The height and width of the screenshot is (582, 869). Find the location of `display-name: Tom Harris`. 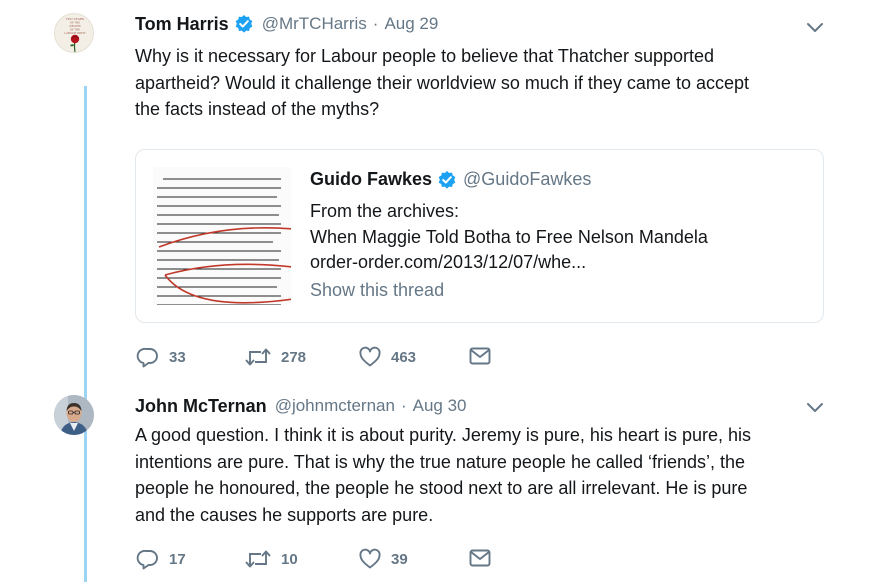

display-name: Tom Harris is located at coordinates (182, 24).